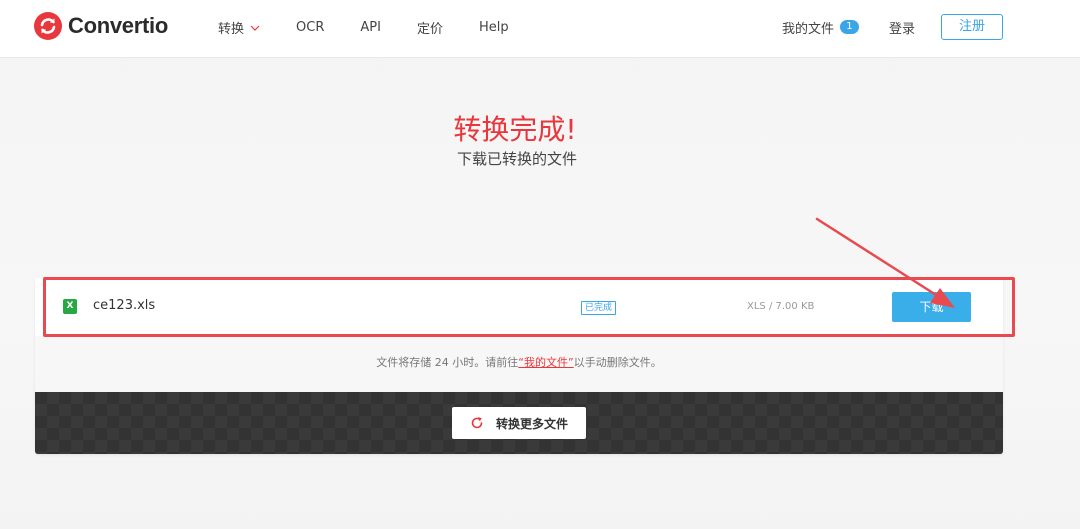 This screenshot has width=1080, height=529. I want to click on file-format-size: XLS / 7.00 KB, so click(781, 306).